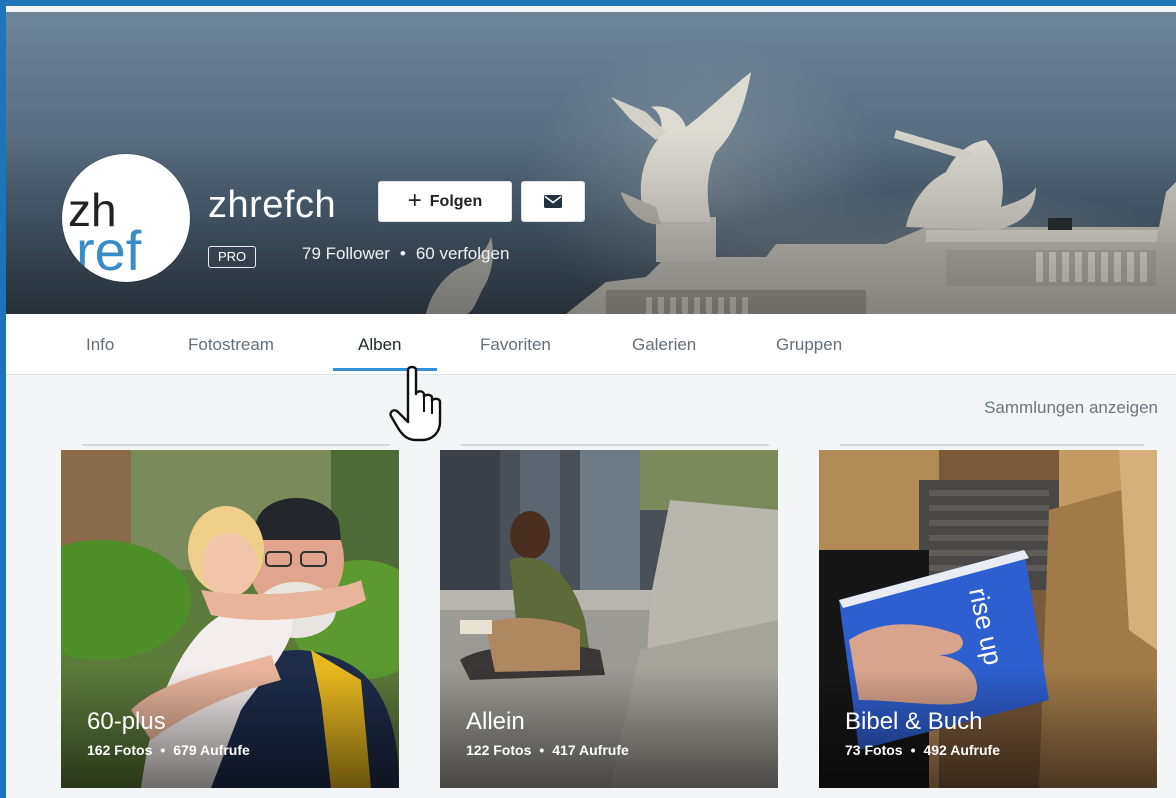  I want to click on album-card-allein: Allein 122 Fotos • 417 Aufrufe, so click(609, 619).